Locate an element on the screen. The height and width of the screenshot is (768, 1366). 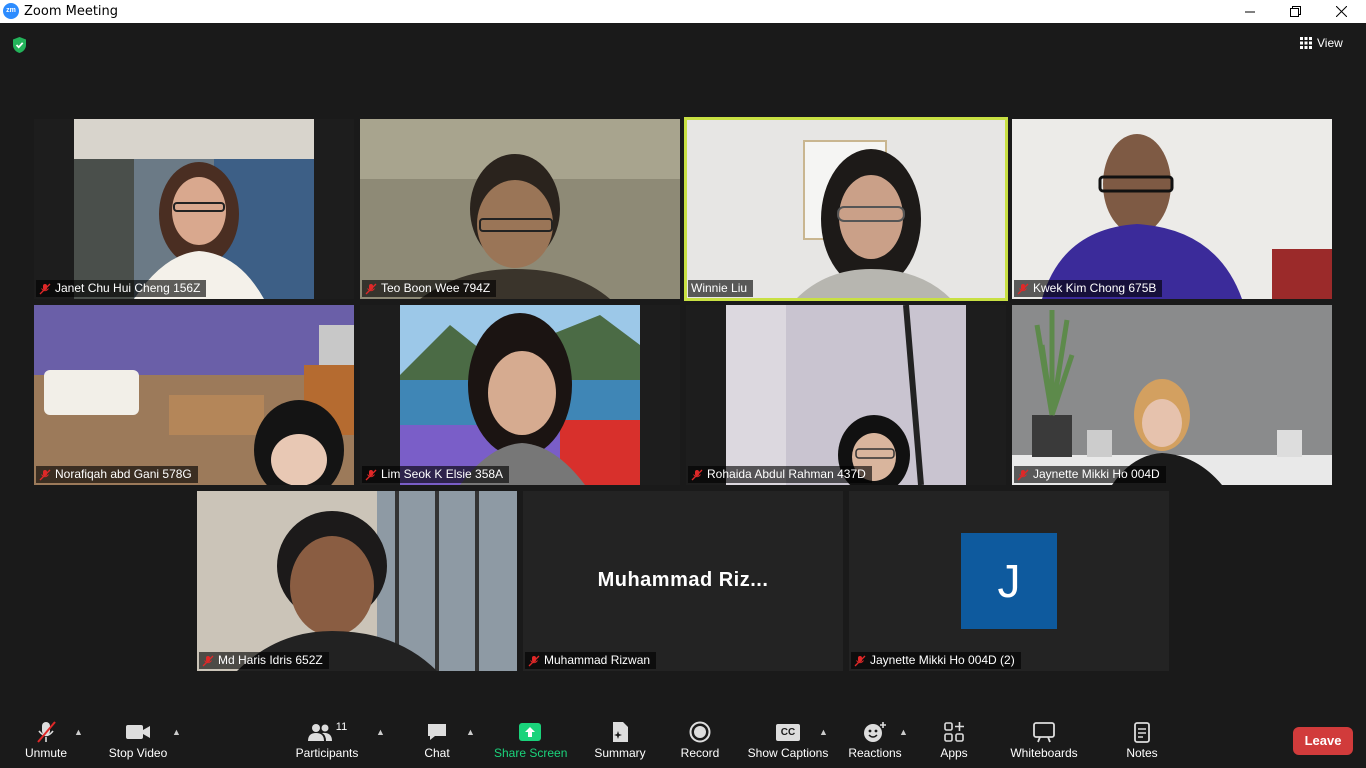
record-button: Record is located at coordinates (700, 743).